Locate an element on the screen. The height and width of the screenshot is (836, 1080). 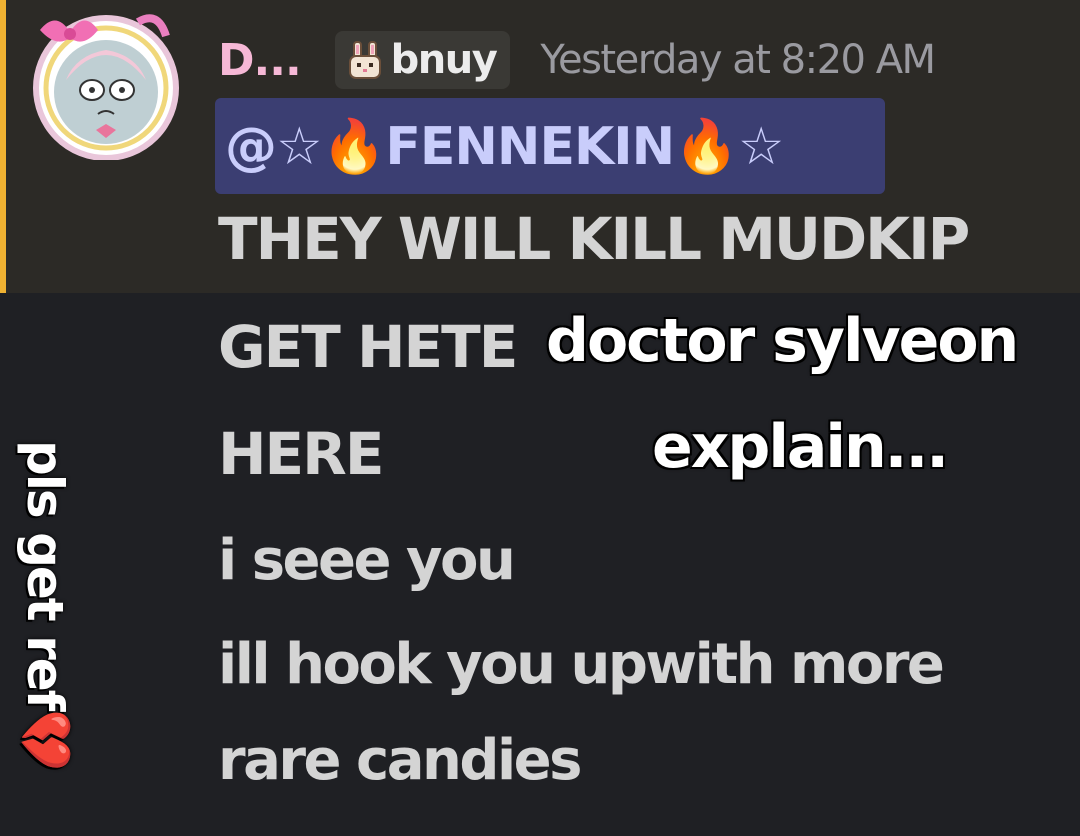
message-line: rare candies is located at coordinates (400, 760).